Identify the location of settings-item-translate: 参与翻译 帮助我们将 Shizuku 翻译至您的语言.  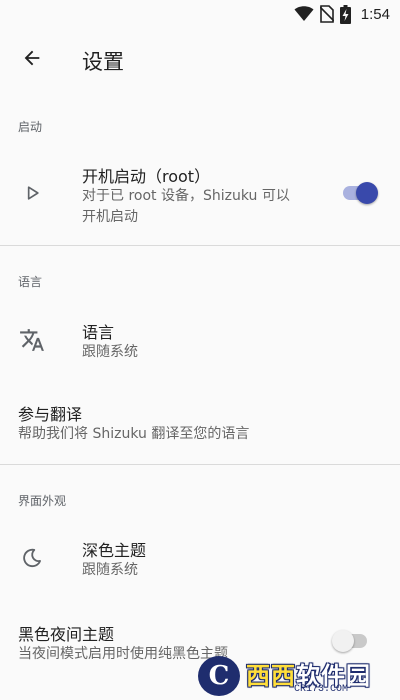
(200, 419).